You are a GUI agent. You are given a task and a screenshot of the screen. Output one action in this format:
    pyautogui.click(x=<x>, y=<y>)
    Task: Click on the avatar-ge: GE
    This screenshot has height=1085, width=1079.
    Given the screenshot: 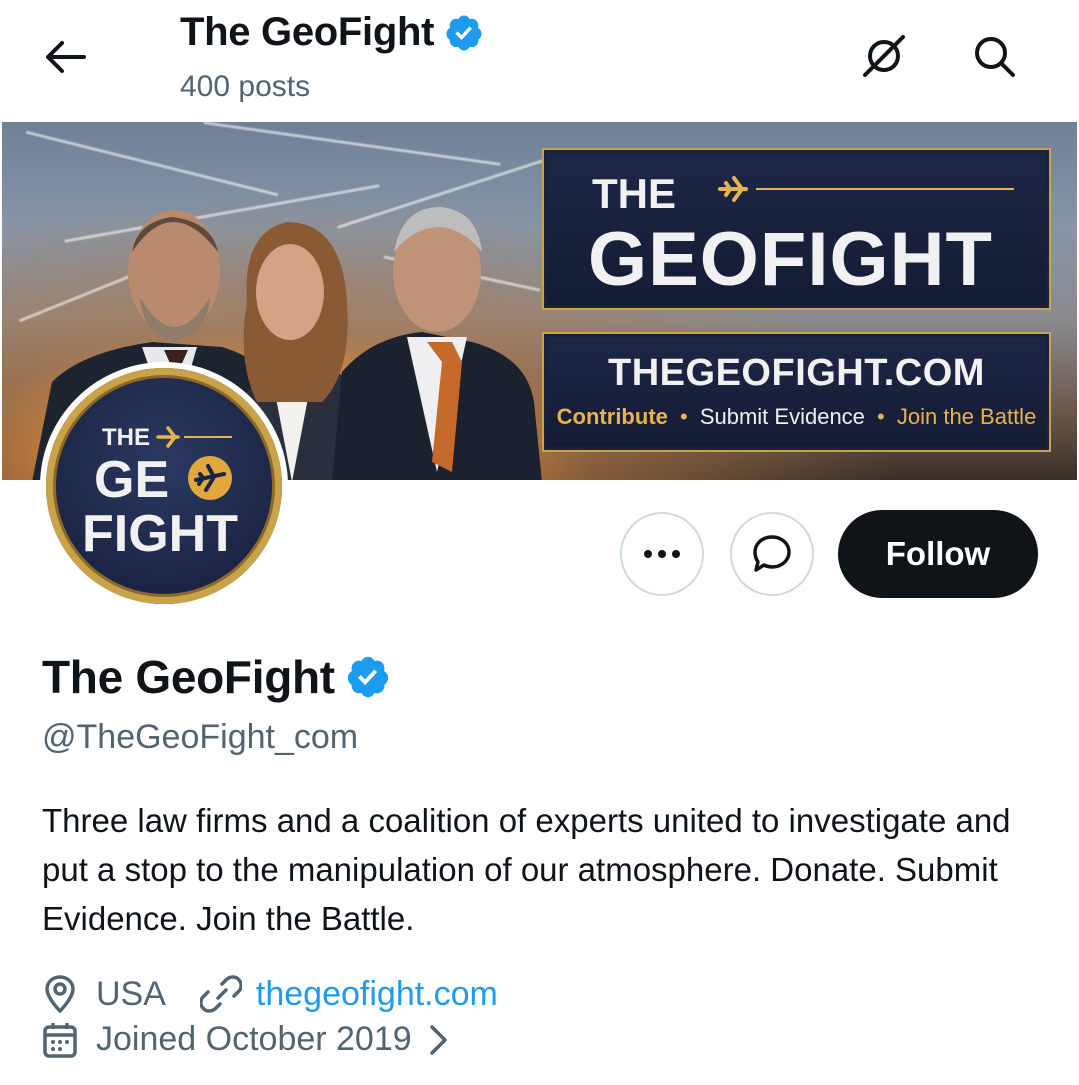 What is the action you would take?
    pyautogui.click(x=132, y=480)
    